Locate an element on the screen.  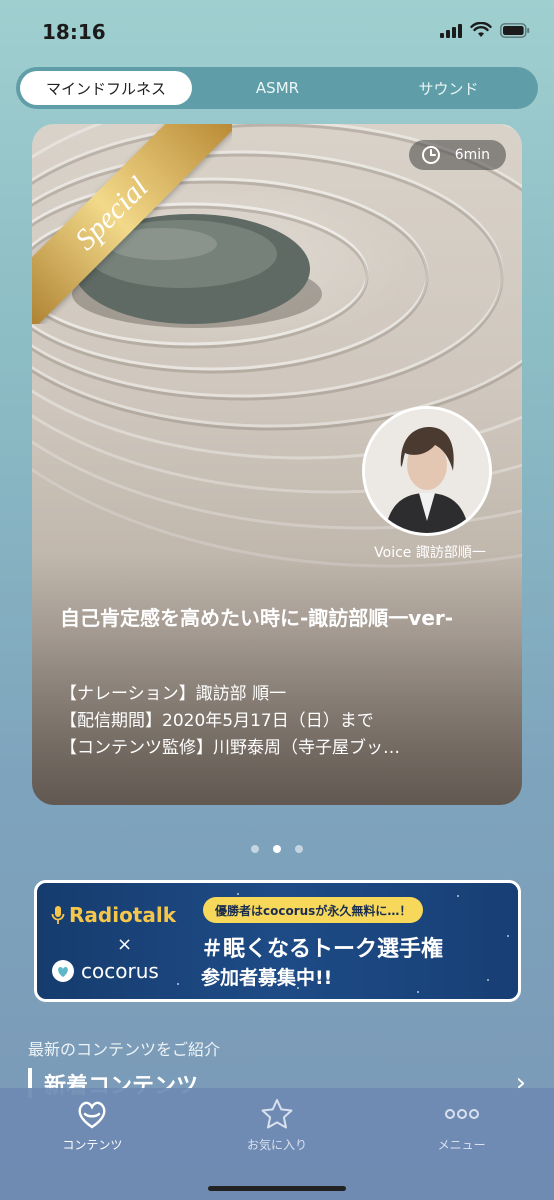
tabbar-menu-label: メニュー is located at coordinates (461, 1145).